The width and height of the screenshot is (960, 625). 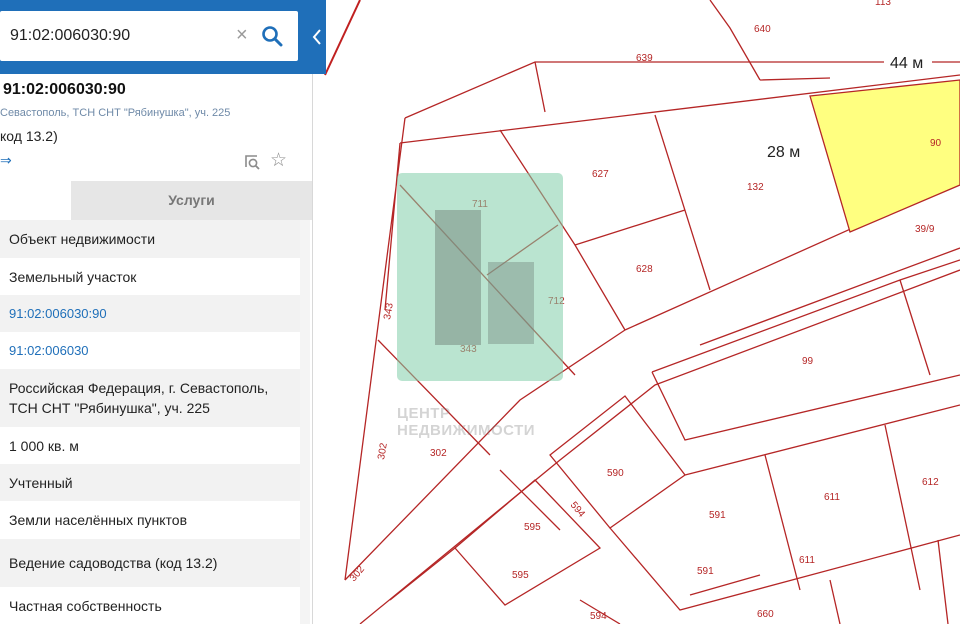 What do you see at coordinates (598, 616) in the screenshot?
I see `parcel-label: 594` at bounding box center [598, 616].